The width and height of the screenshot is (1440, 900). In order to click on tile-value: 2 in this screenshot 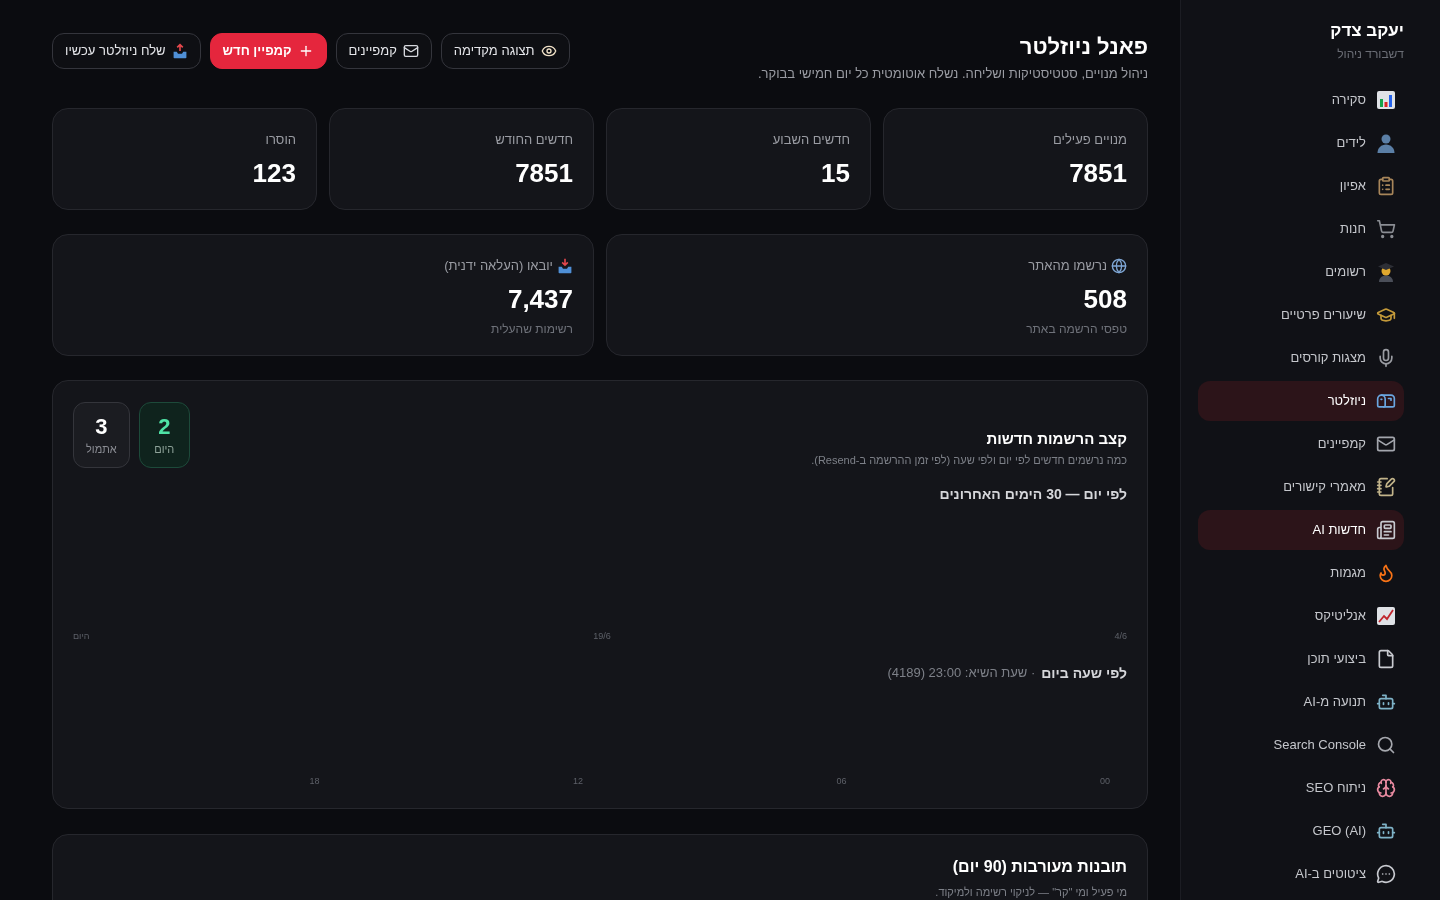, I will do `click(164, 427)`.